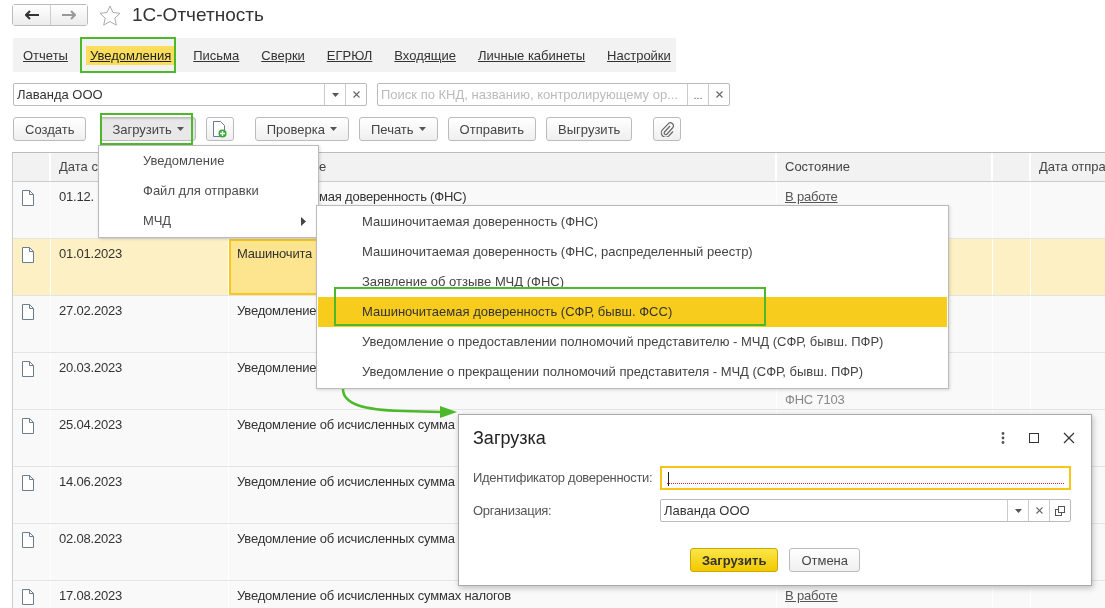 The image size is (1105, 608). Describe the element at coordinates (393, 196) in the screenshot. I see `table-cell: мая доверенность (ФНС)` at that location.